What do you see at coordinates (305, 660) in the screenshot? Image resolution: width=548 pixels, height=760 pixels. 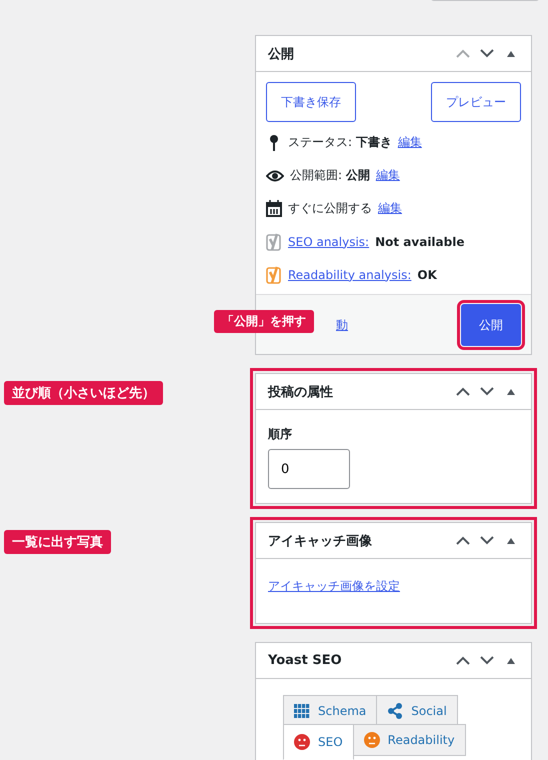 I see `panel-title: Yoast SEO` at bounding box center [305, 660].